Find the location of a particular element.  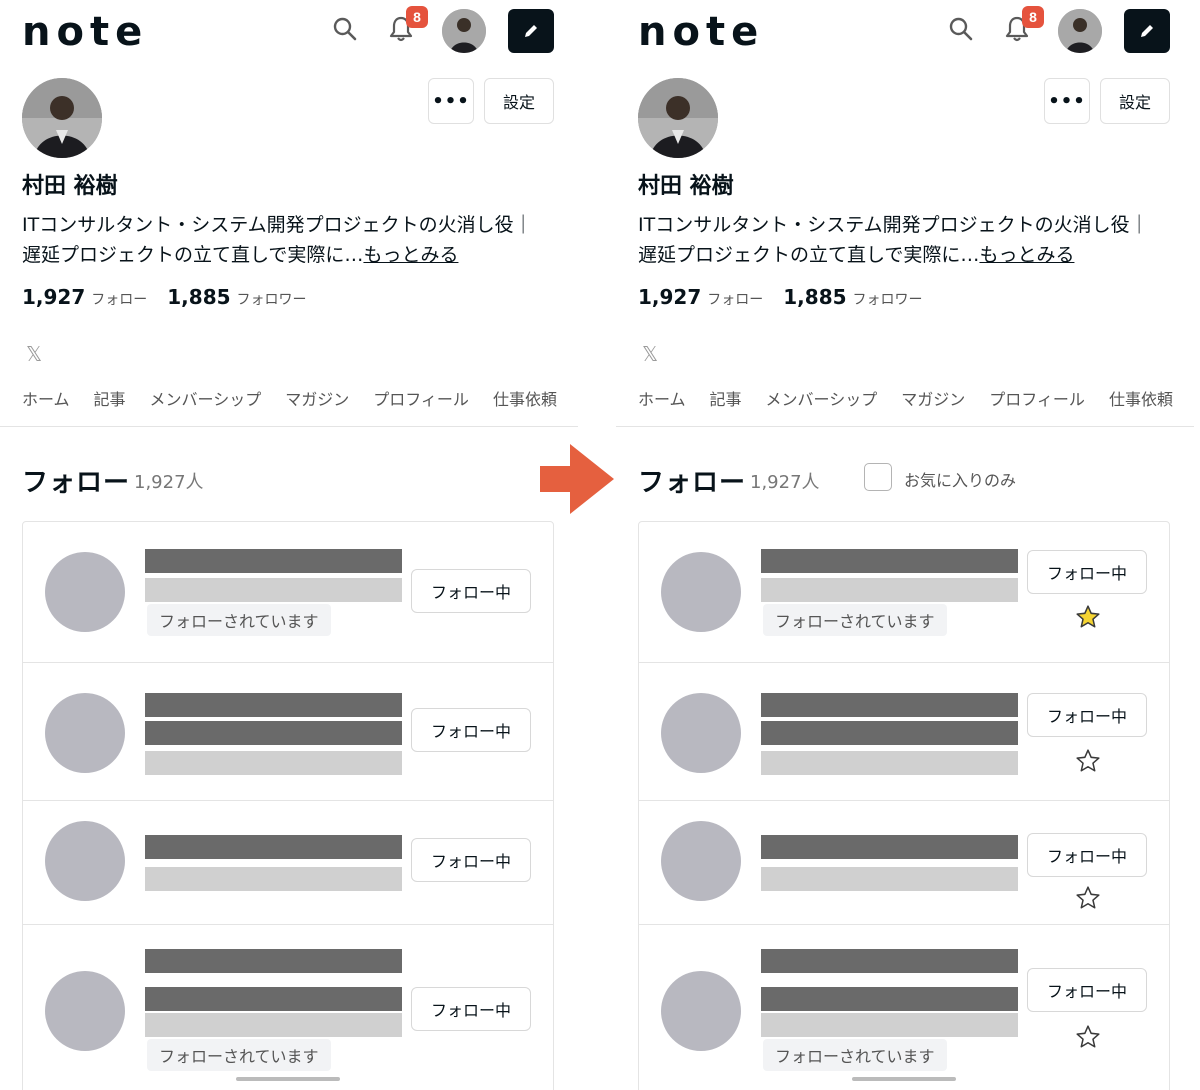

profile-tabs: ホーム 記事 メンバーシップ マガジン プロフィール 仕事依頼 is located at coordinates (289, 398).